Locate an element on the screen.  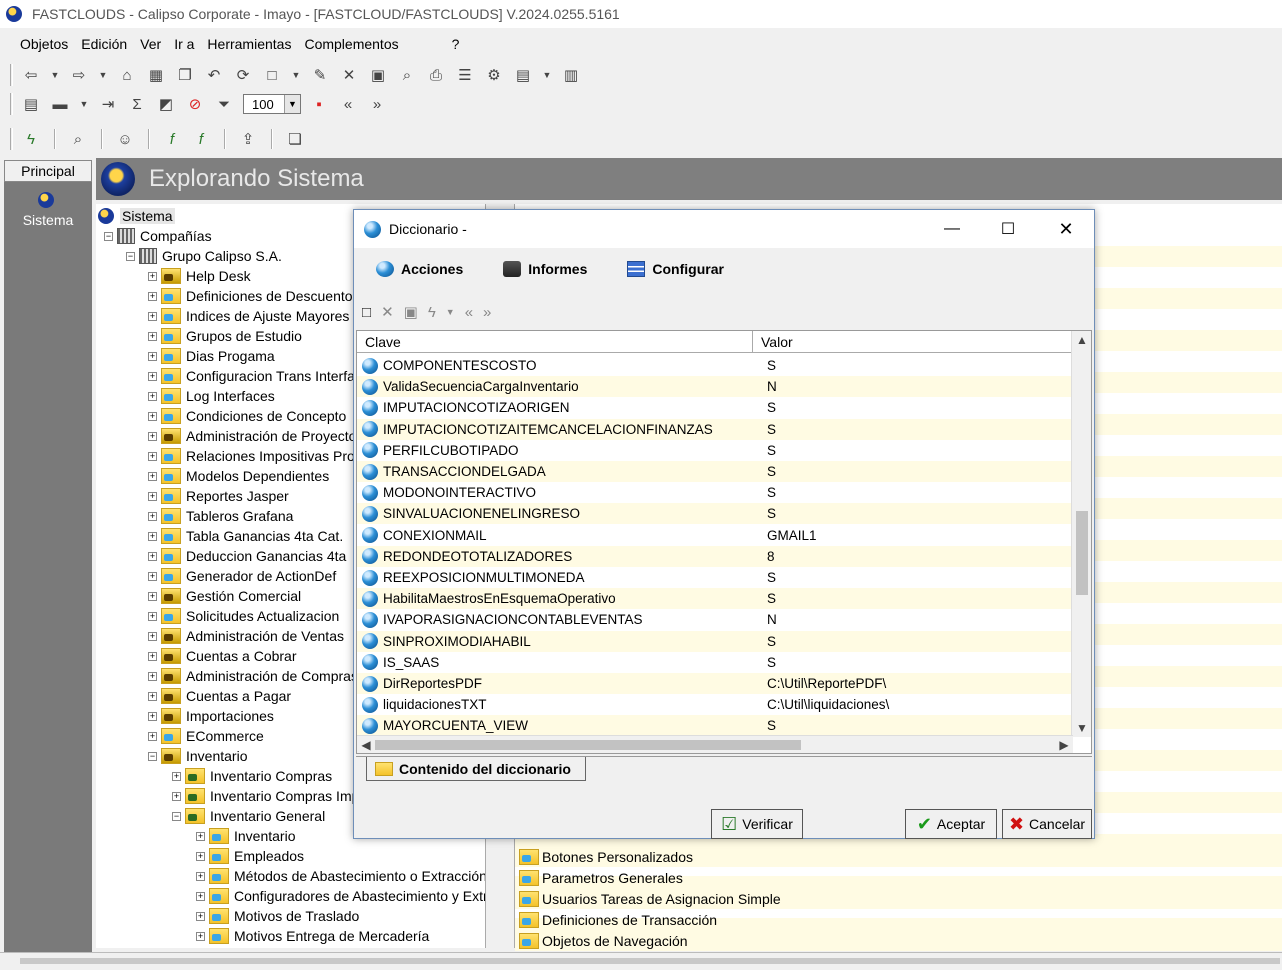
tree-node-general: + Motivos Entrega de Mercadería is located at coordinates (312, 936).